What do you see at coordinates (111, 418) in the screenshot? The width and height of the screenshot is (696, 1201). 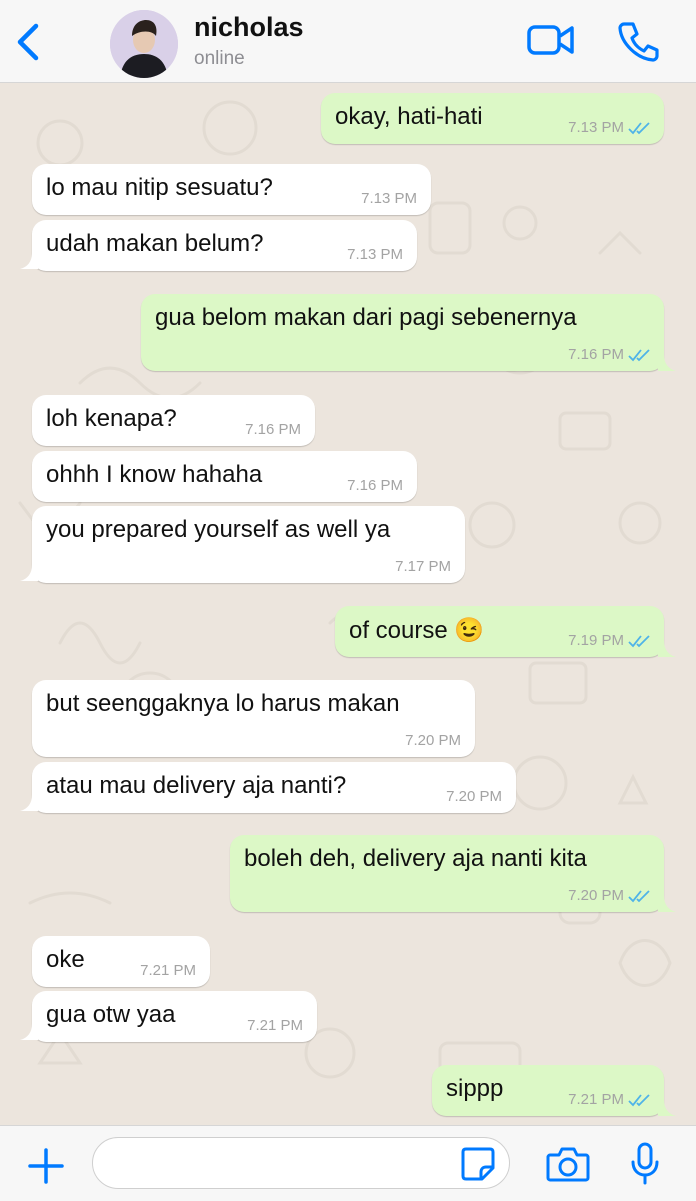 I see `message-text: loh kenapa?` at bounding box center [111, 418].